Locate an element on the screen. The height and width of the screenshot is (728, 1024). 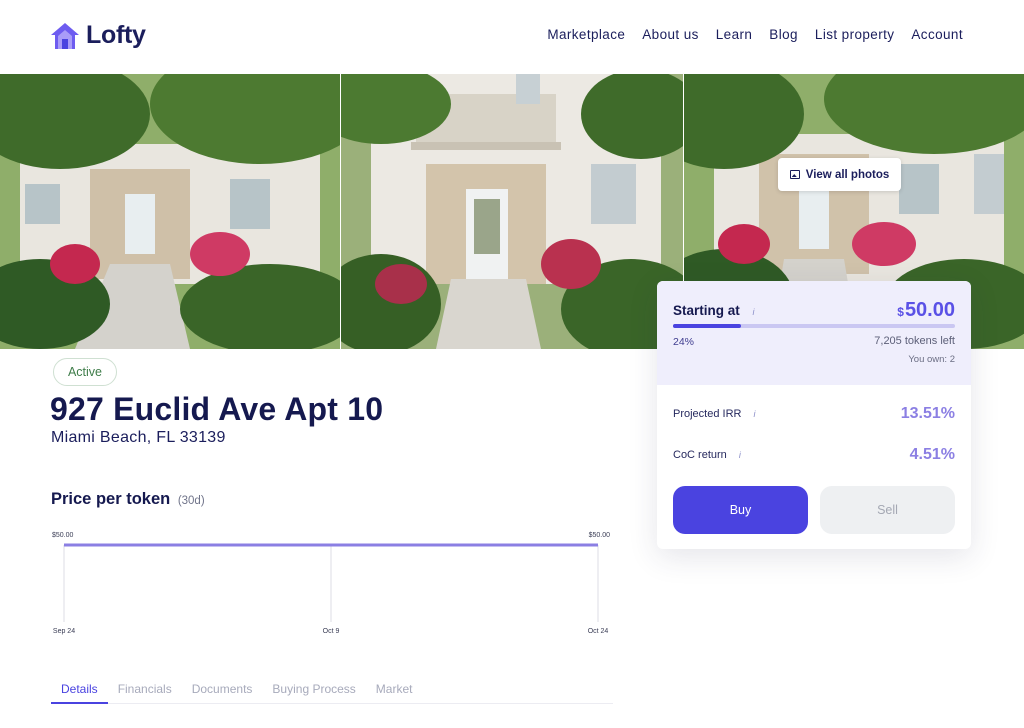
x-tick-label: Oct 9 is located at coordinates (331, 631).